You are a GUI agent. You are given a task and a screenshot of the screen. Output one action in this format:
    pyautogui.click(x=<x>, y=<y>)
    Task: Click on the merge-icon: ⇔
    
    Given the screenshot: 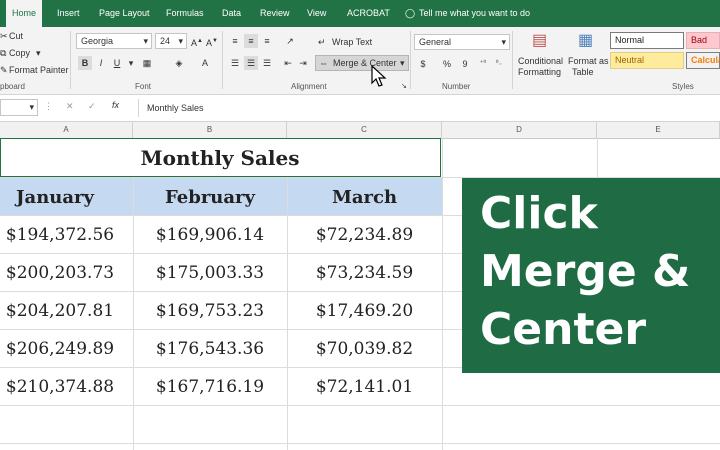 What is the action you would take?
    pyautogui.click(x=323, y=63)
    